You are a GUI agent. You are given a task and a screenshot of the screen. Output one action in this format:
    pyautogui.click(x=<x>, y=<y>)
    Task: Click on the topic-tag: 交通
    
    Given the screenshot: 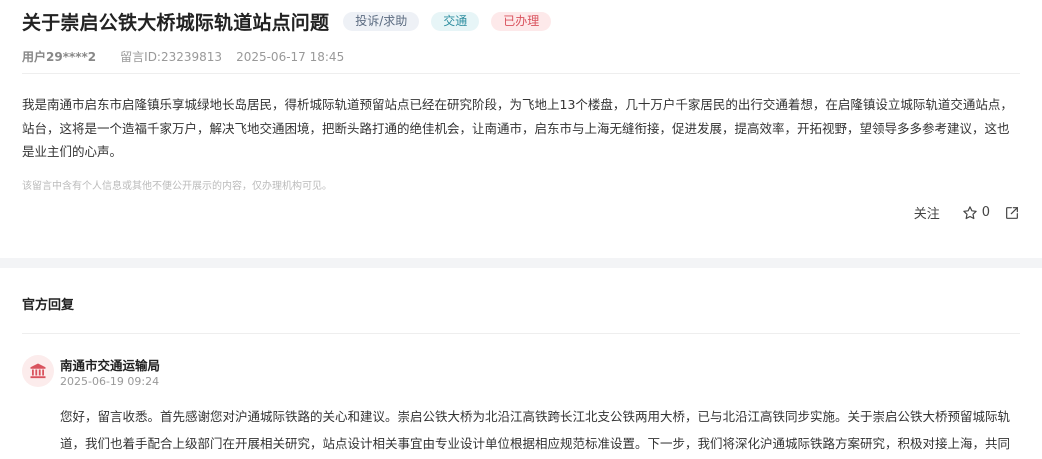 What is the action you would take?
    pyautogui.click(x=455, y=21)
    